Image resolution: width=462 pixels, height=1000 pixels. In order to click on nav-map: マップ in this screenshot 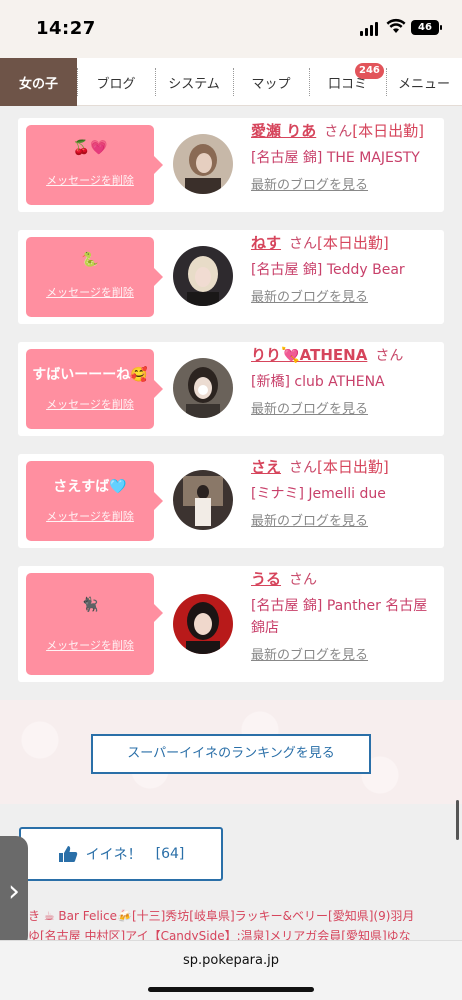, I will do `click(271, 82)`.